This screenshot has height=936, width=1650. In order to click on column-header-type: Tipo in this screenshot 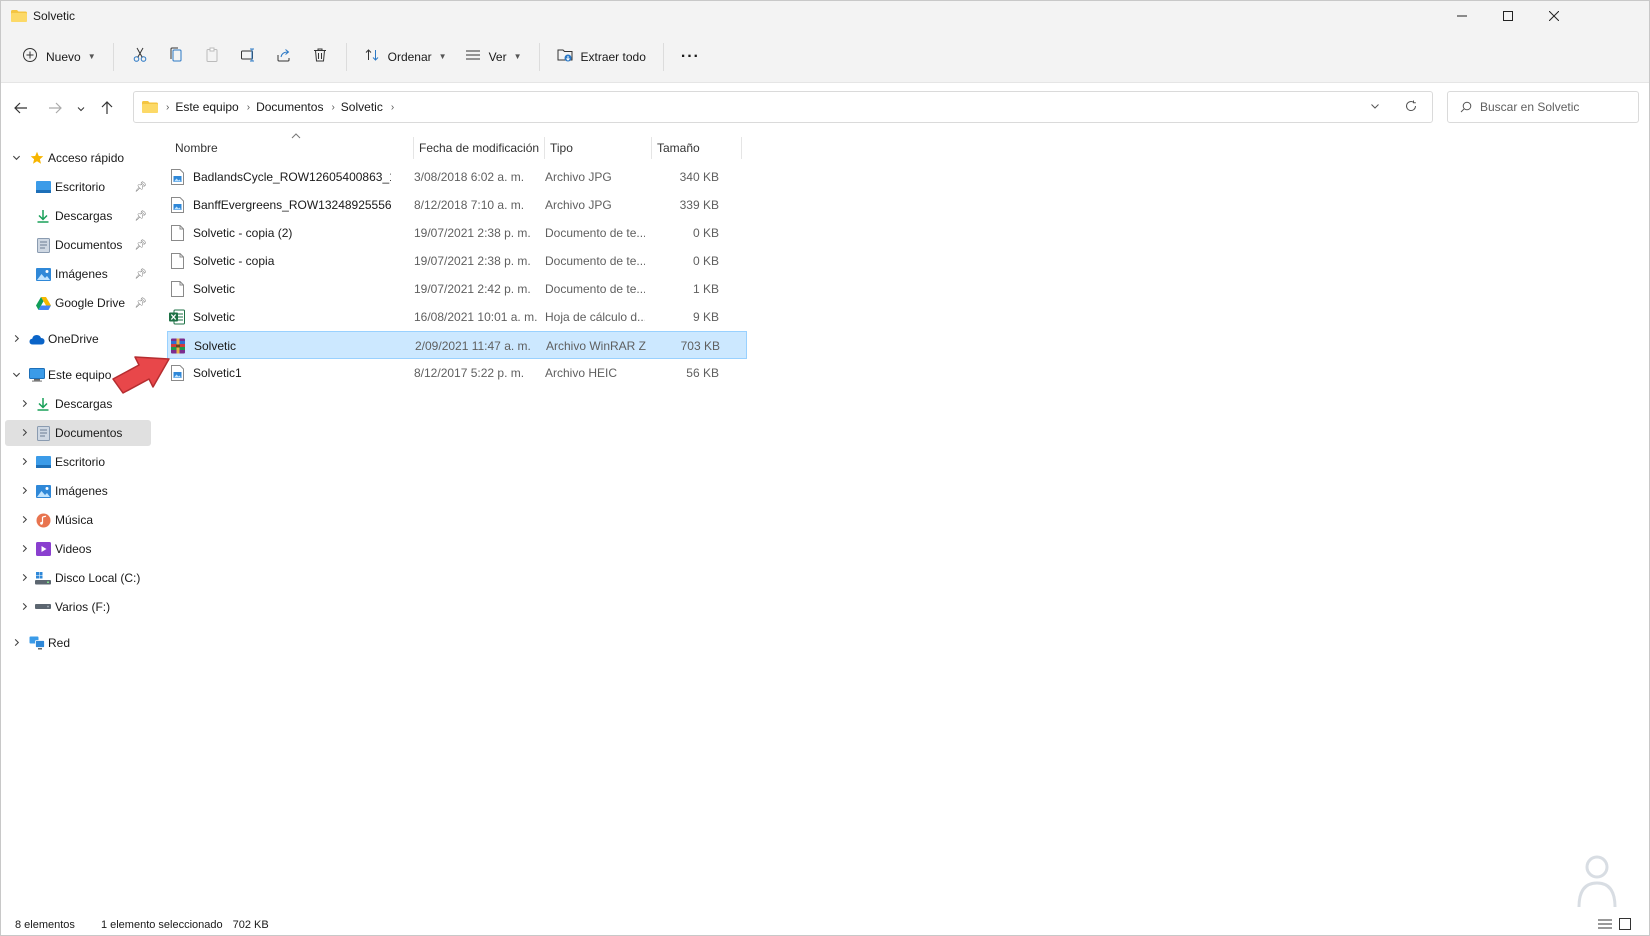, I will do `click(600, 148)`.